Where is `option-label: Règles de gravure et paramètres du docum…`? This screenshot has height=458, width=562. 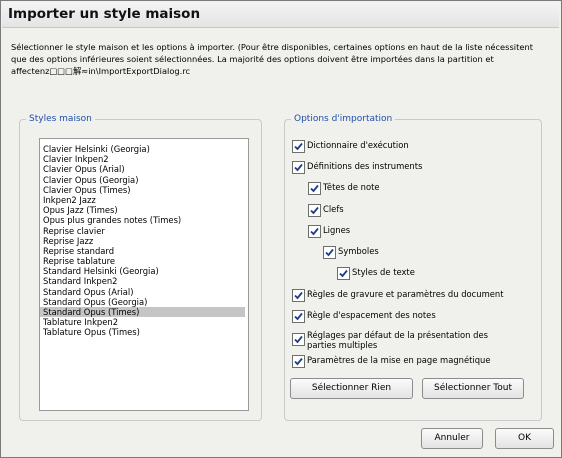 option-label: Règles de gravure et paramètres du docum… is located at coordinates (405, 294).